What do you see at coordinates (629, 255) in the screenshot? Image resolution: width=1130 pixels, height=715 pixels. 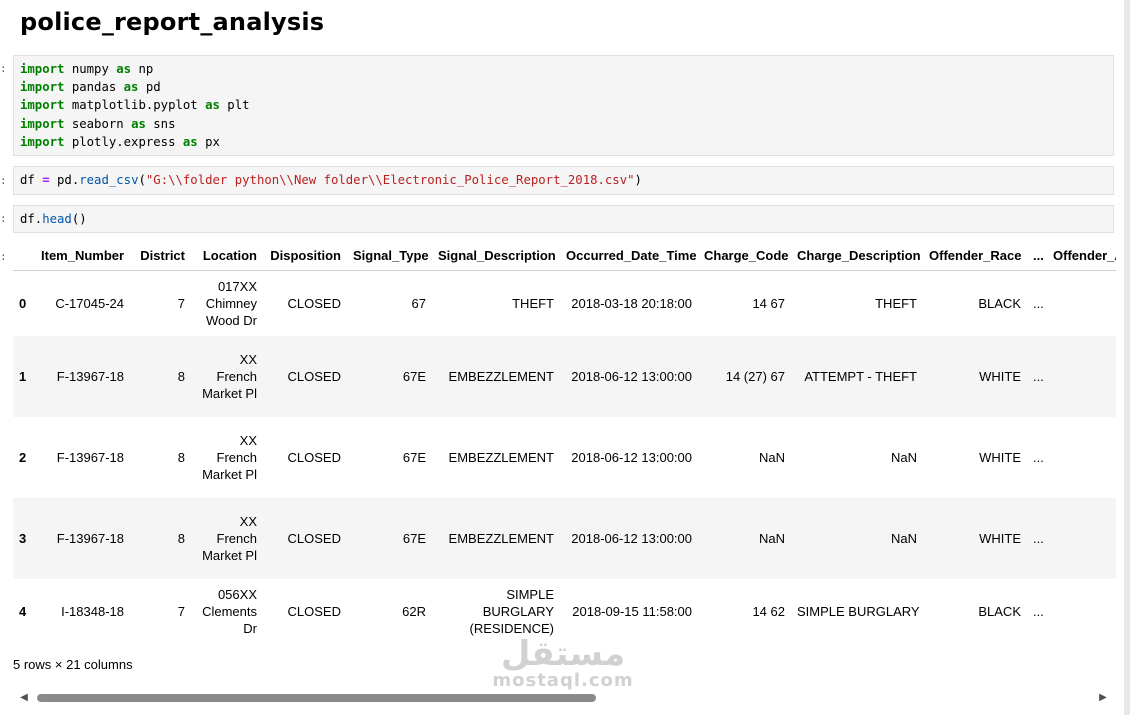 I see `column-header: Occurred_Date_Time` at bounding box center [629, 255].